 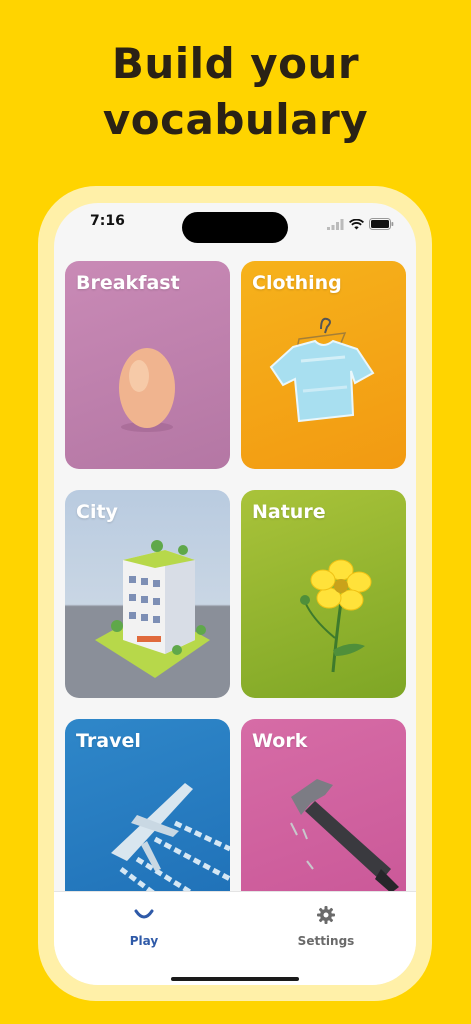 I want to click on dynamic-island, so click(x=235, y=227).